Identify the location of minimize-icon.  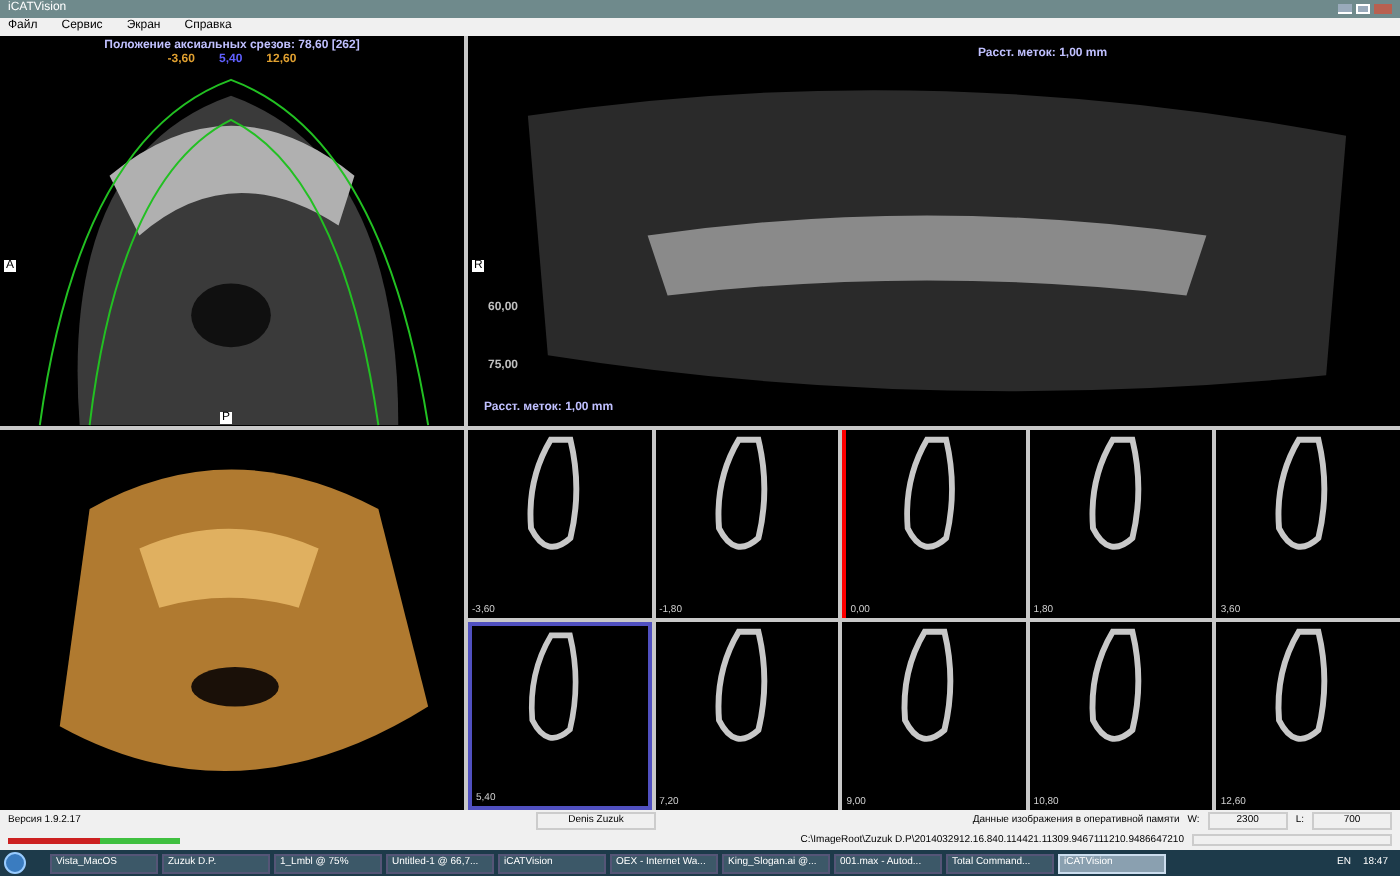
(1345, 8).